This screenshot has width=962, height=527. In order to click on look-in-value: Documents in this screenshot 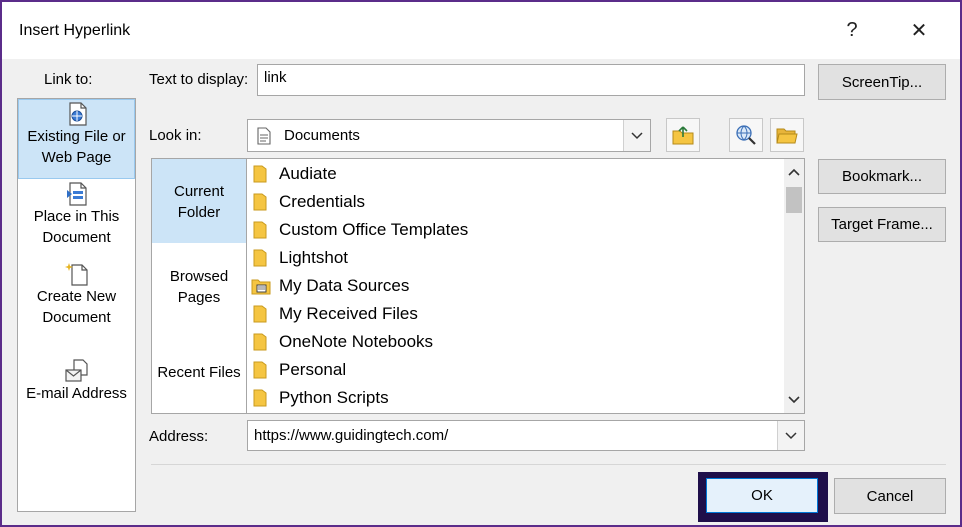, I will do `click(322, 135)`.